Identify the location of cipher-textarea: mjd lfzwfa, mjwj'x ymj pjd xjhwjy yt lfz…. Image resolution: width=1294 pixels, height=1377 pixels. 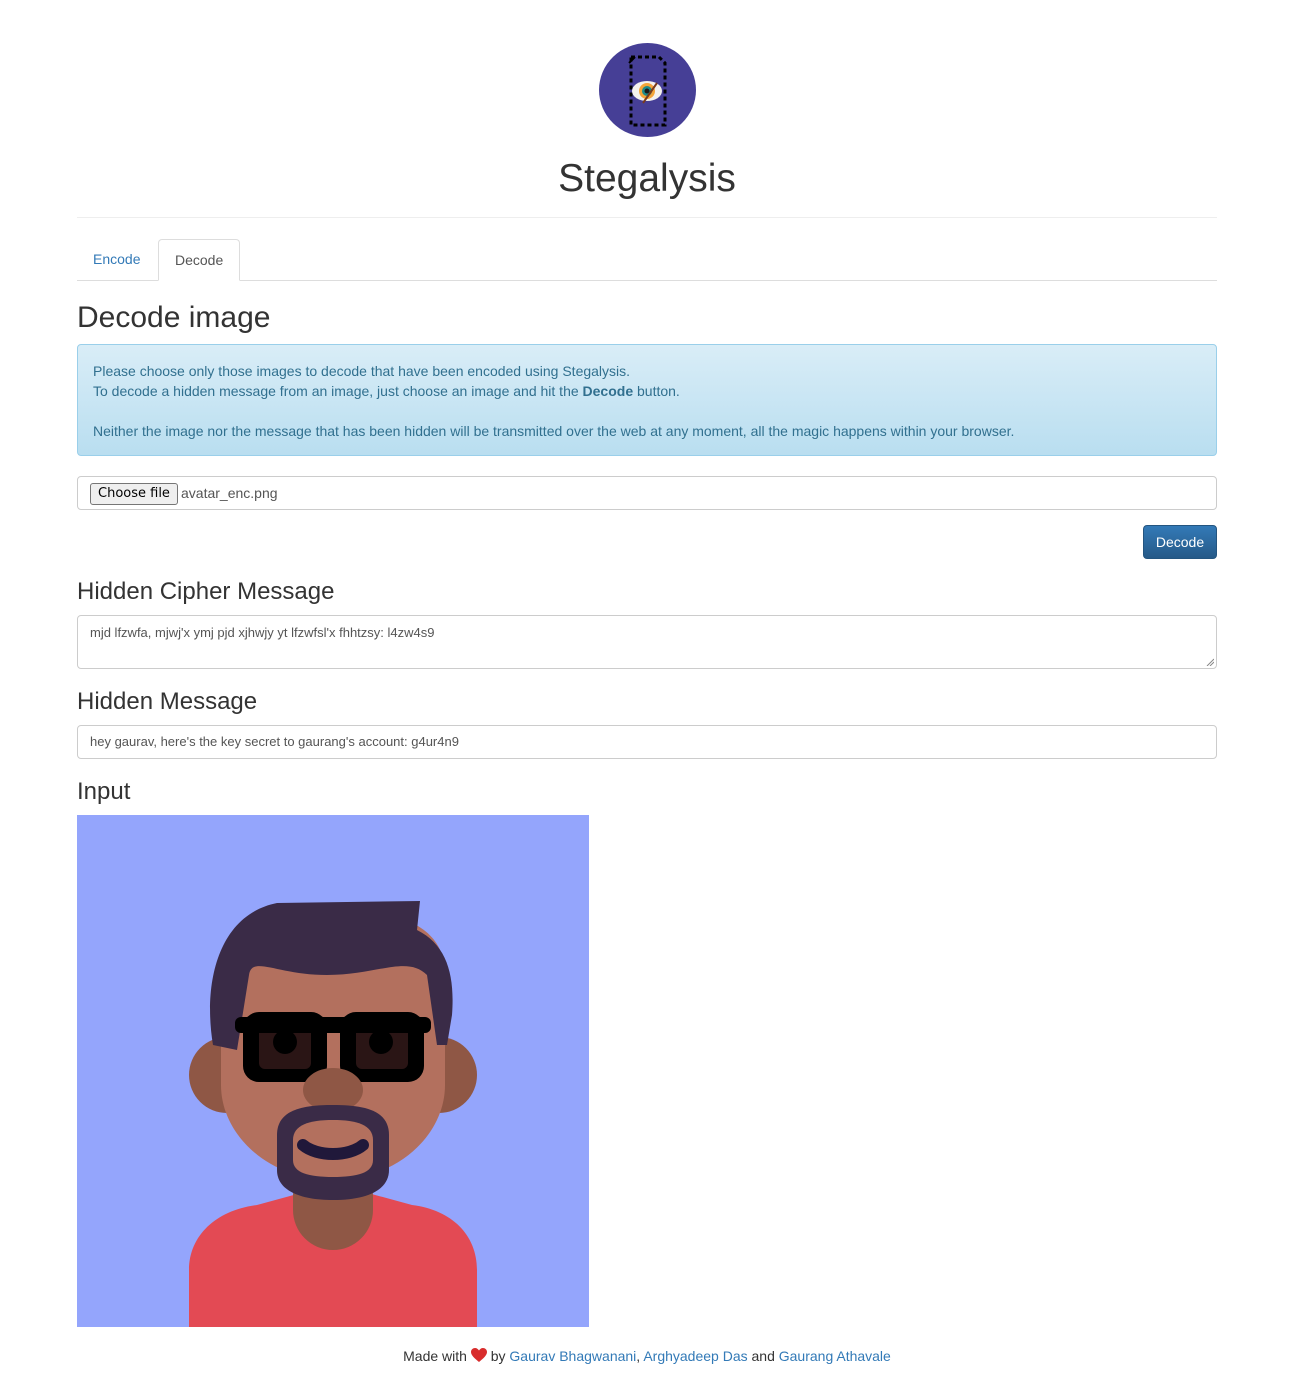
(647, 642).